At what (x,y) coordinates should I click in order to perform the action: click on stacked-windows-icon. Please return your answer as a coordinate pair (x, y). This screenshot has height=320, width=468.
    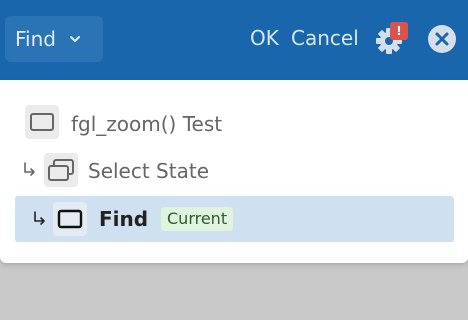
    Looking at the image, I should click on (61, 170).